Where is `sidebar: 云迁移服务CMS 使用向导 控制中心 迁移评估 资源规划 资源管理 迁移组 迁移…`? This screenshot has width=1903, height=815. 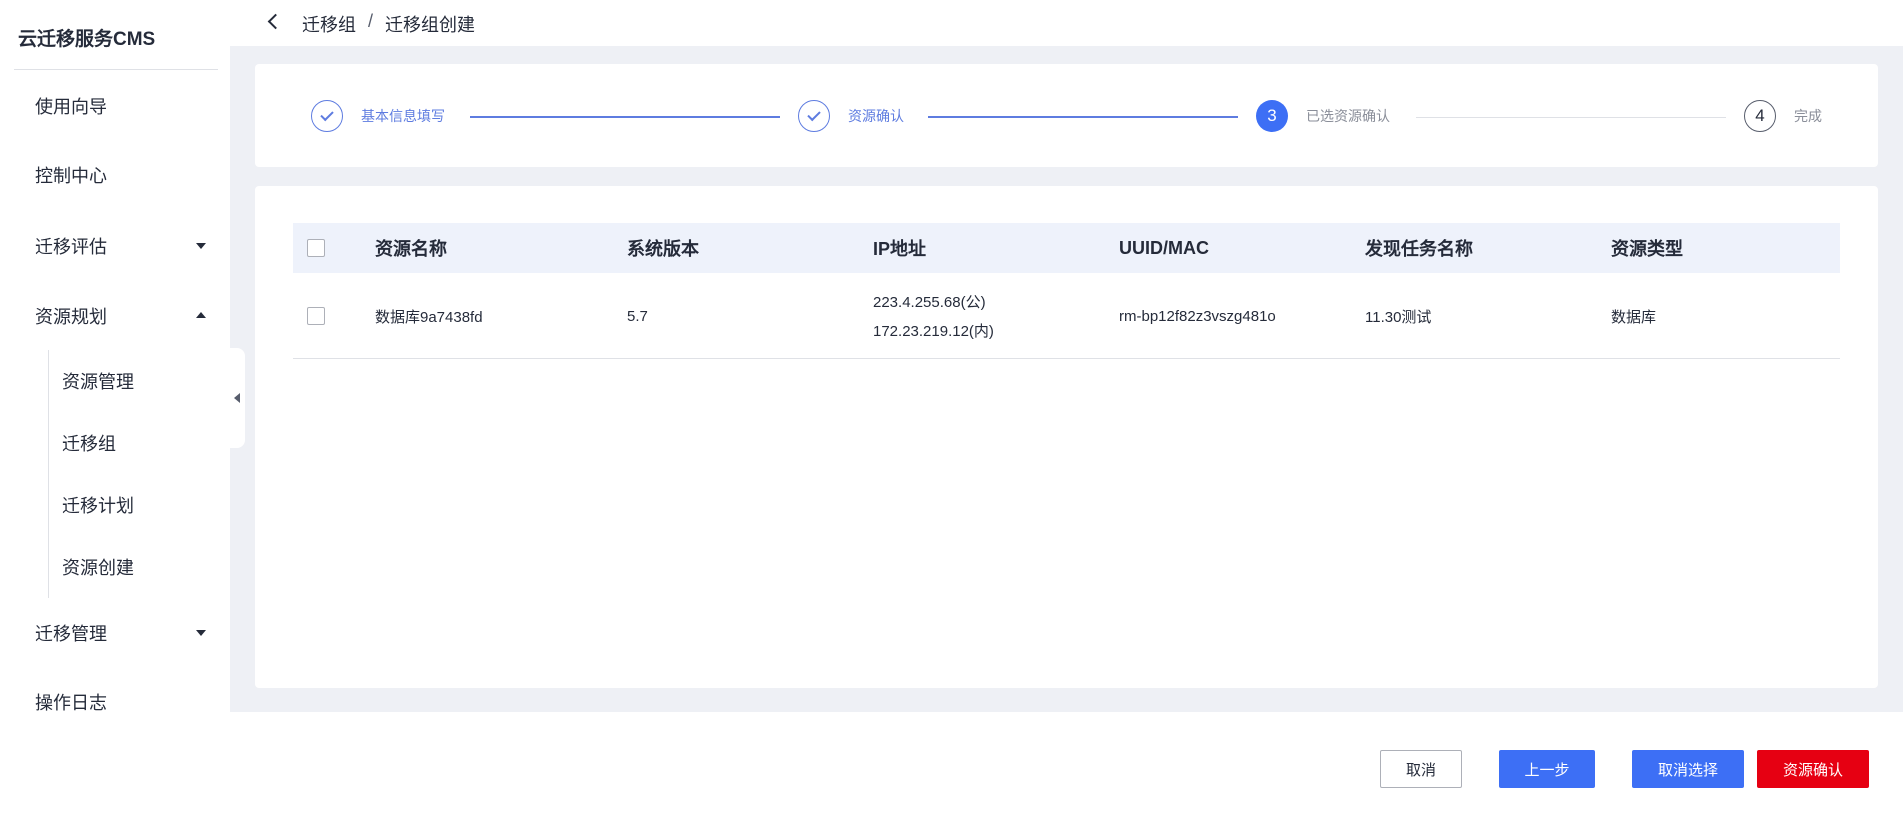 sidebar: 云迁移服务CMS 使用向导 控制中心 迁移评估 资源规划 资源管理 迁移组 迁移… is located at coordinates (115, 407).